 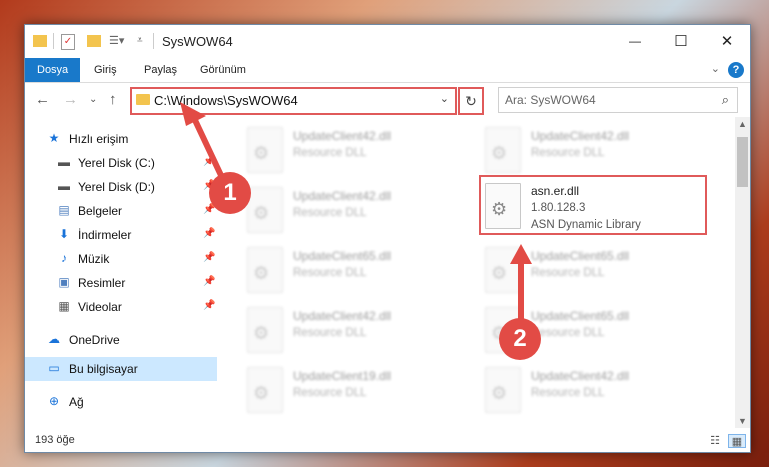 I want to click on sidebar-item-hizli-erisim: ★ Hızlı erişim, so click(x=121, y=139).